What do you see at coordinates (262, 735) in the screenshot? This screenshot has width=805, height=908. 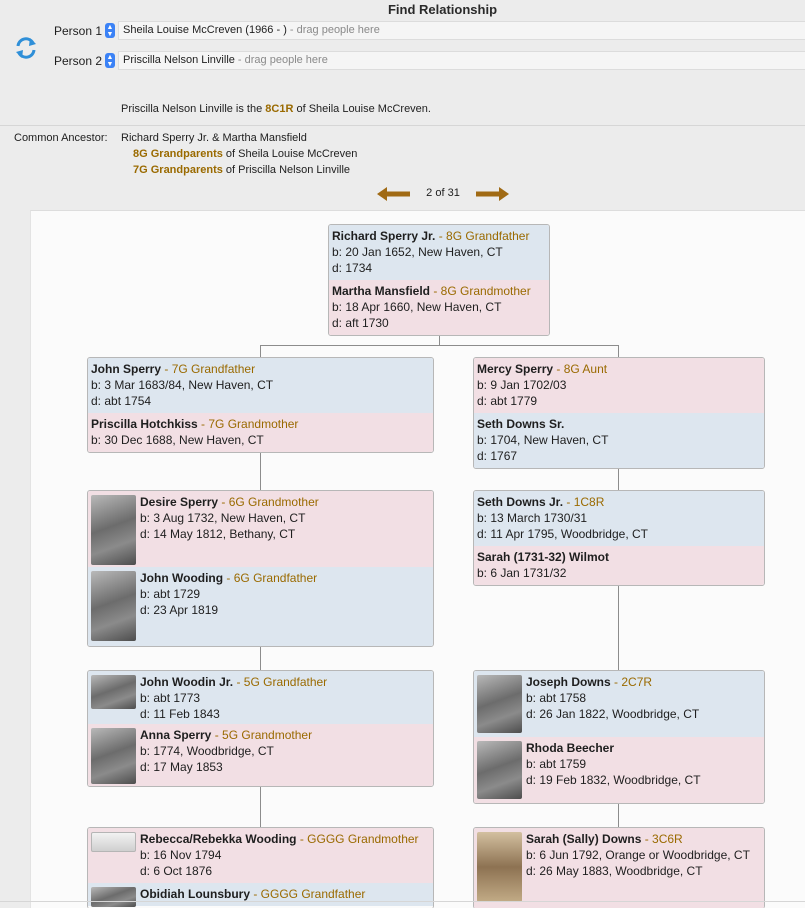 I see `person-relation: - 5G Grandmother` at bounding box center [262, 735].